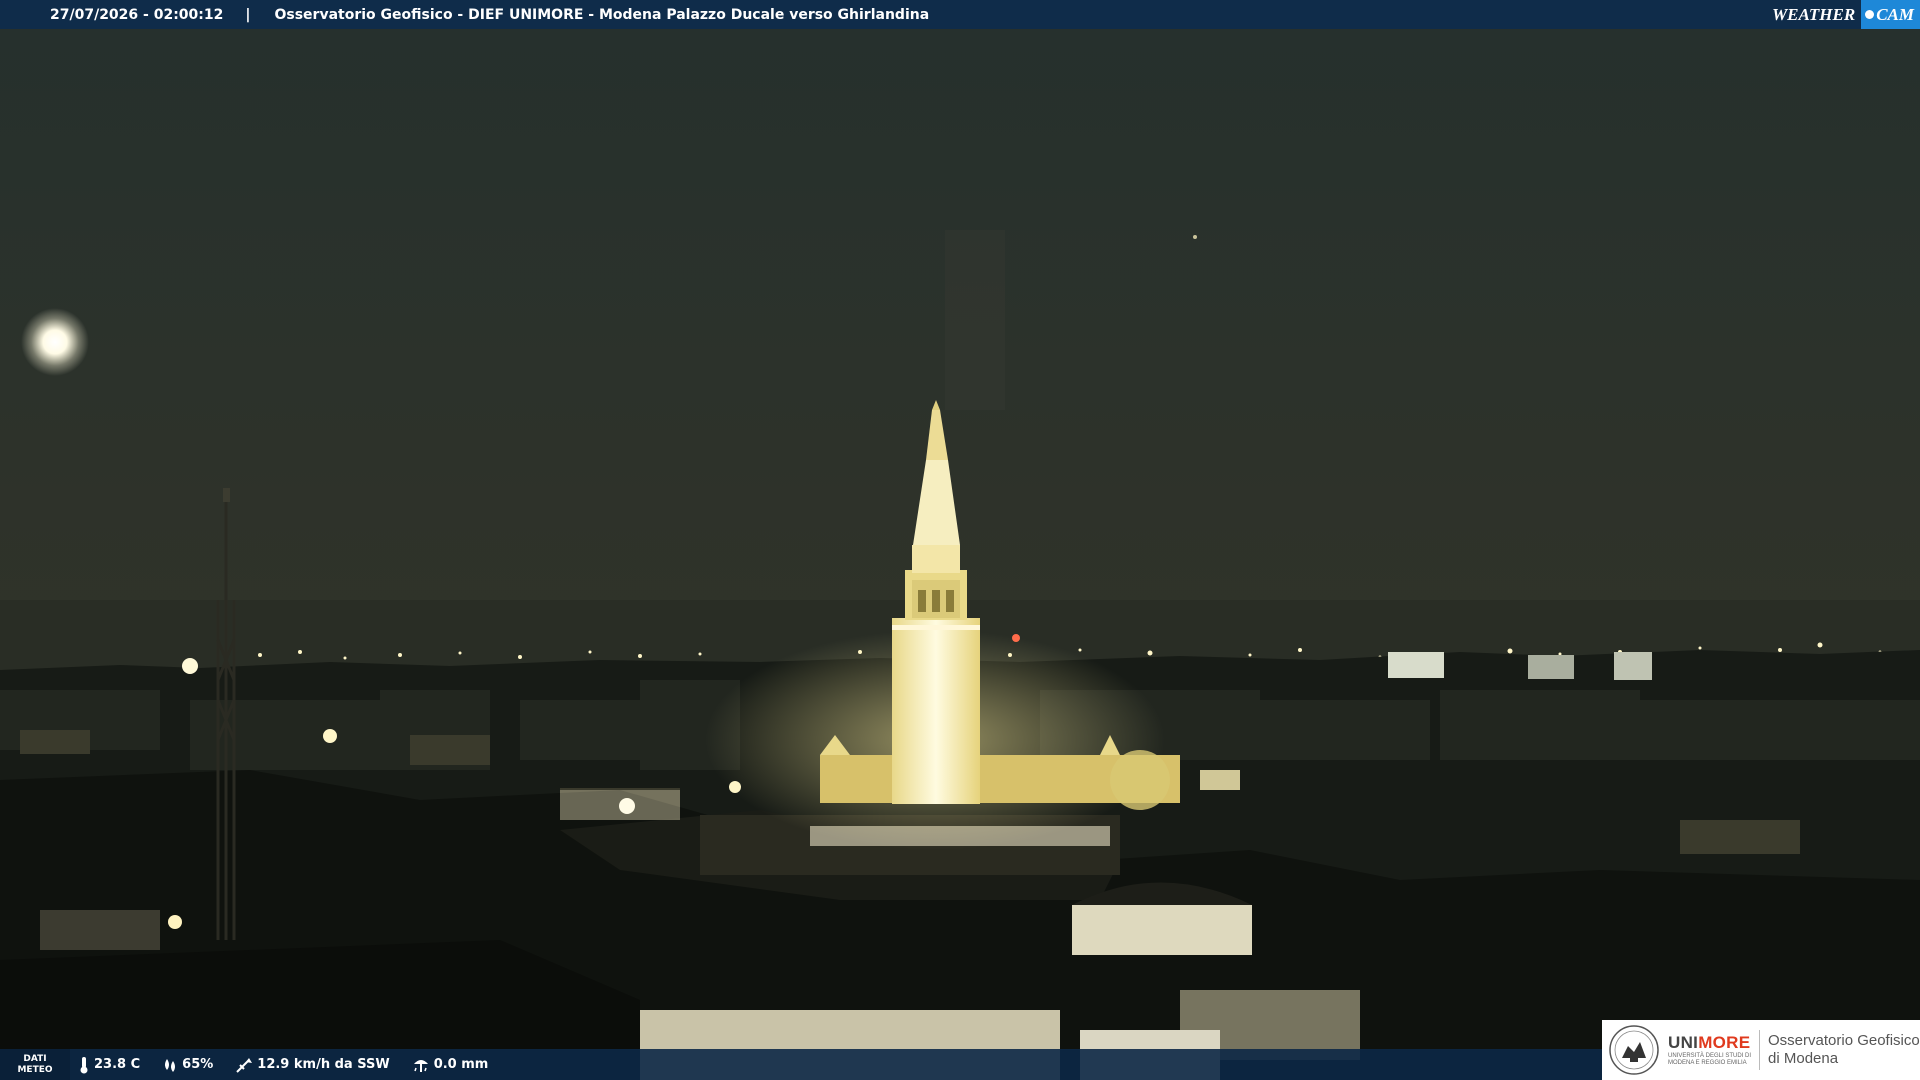 The width and height of the screenshot is (1920, 1080). I want to click on wind-readout: 12.9 km/h da SSW, so click(312, 1065).